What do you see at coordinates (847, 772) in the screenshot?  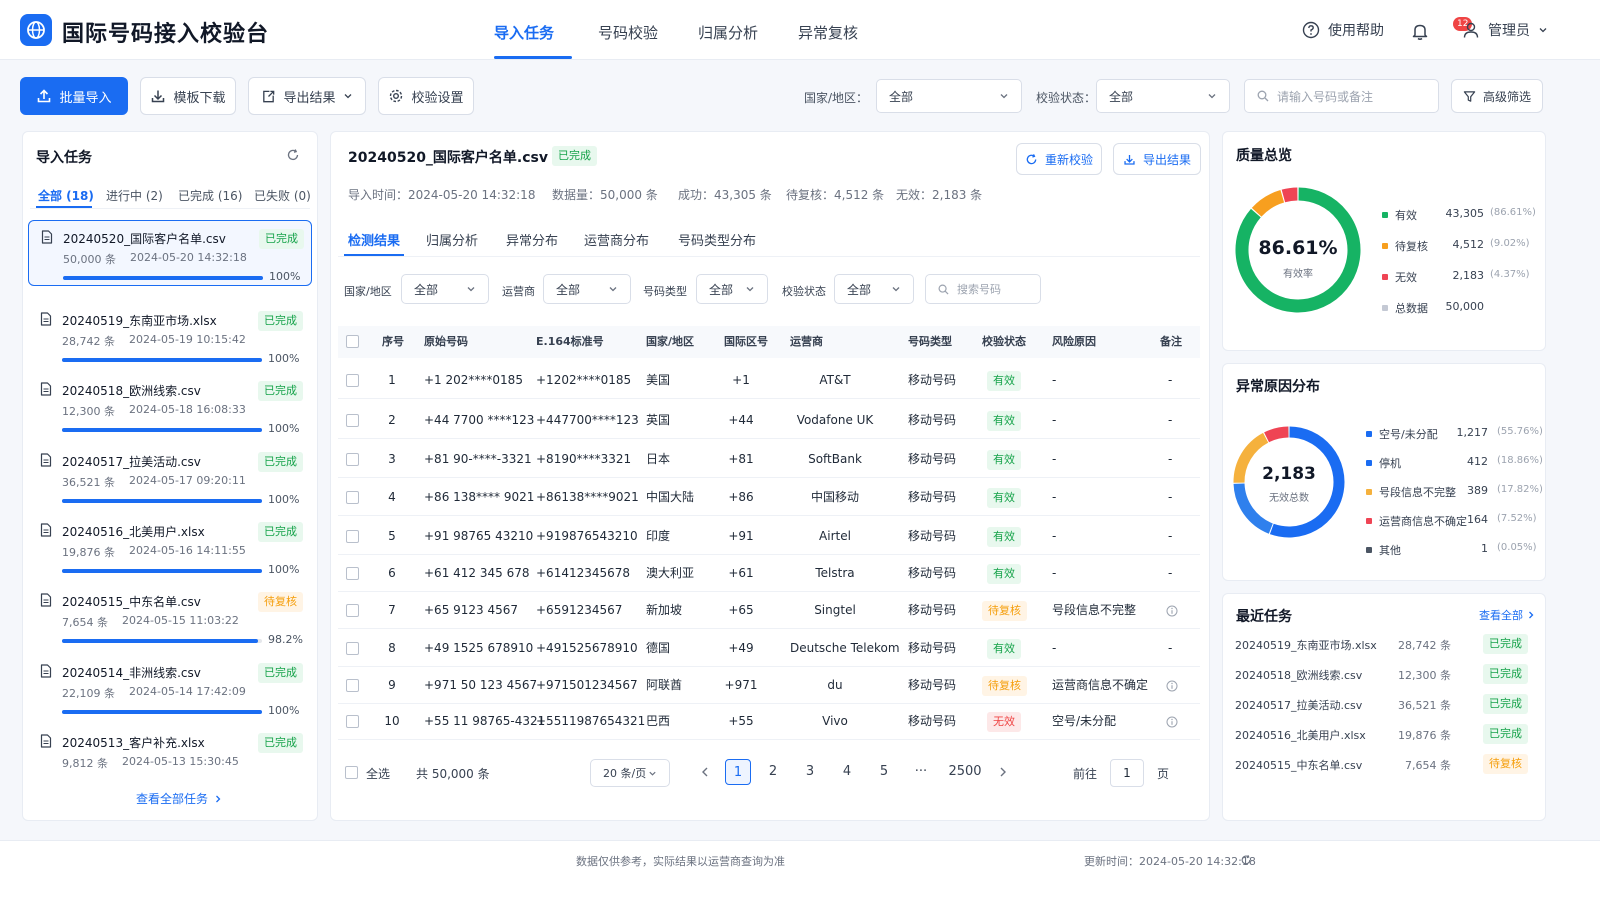 I see `page-button: 4` at bounding box center [847, 772].